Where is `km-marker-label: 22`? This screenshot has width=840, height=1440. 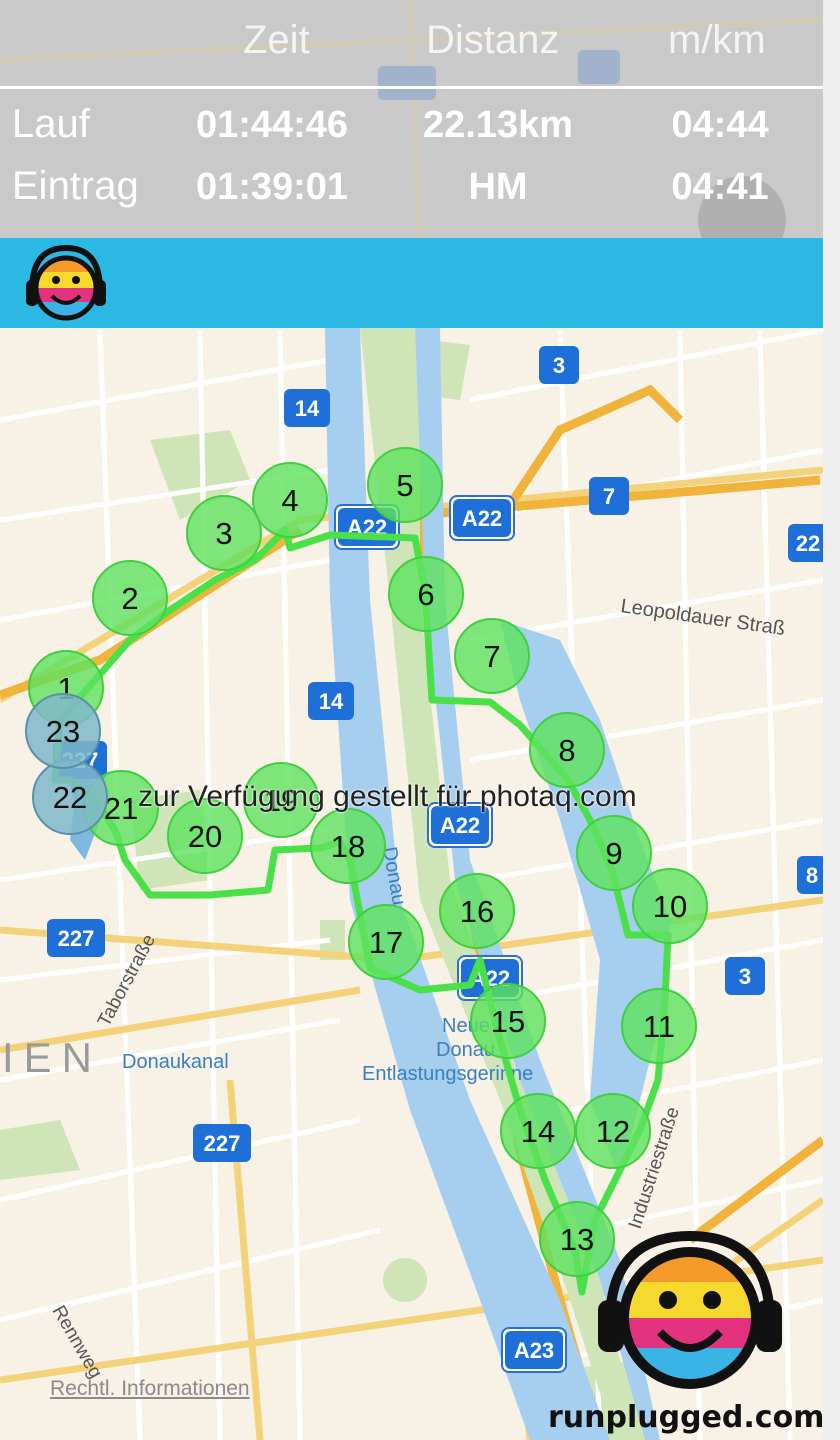
km-marker-label: 22 is located at coordinates (70, 797).